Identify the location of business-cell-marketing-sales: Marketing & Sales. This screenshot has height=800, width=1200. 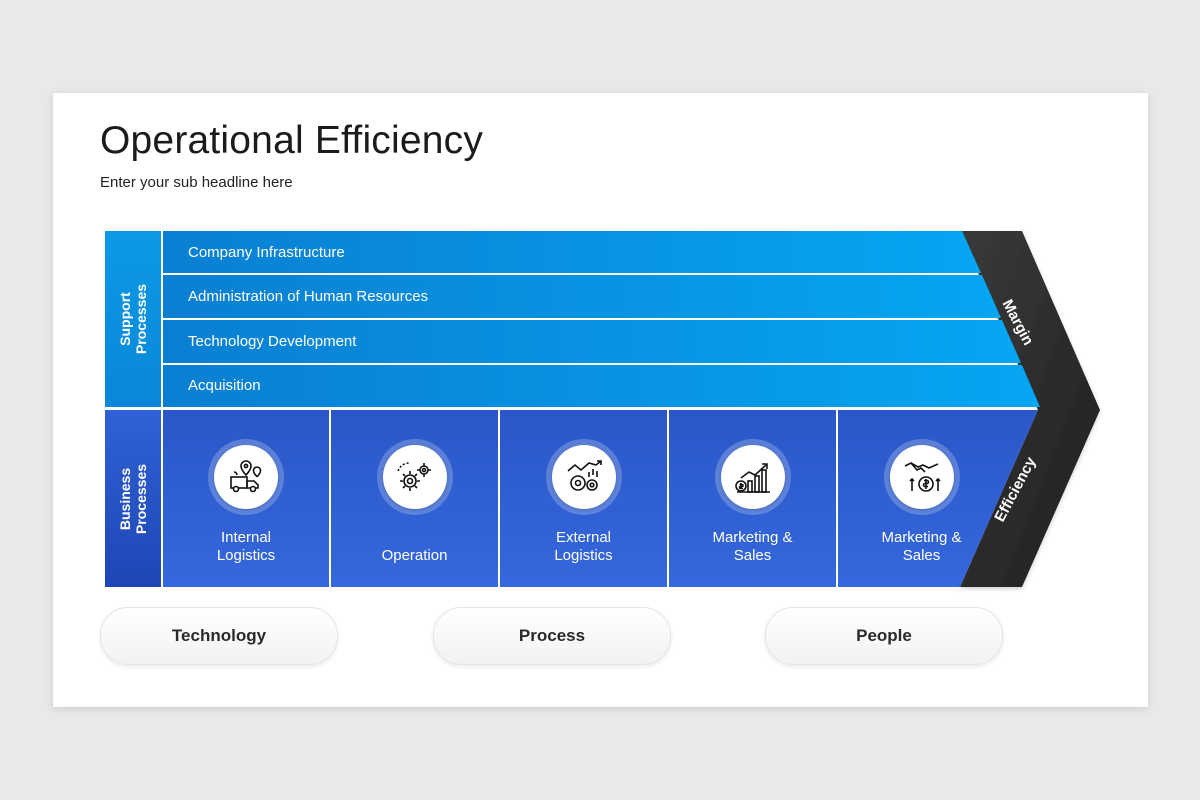
(752, 498).